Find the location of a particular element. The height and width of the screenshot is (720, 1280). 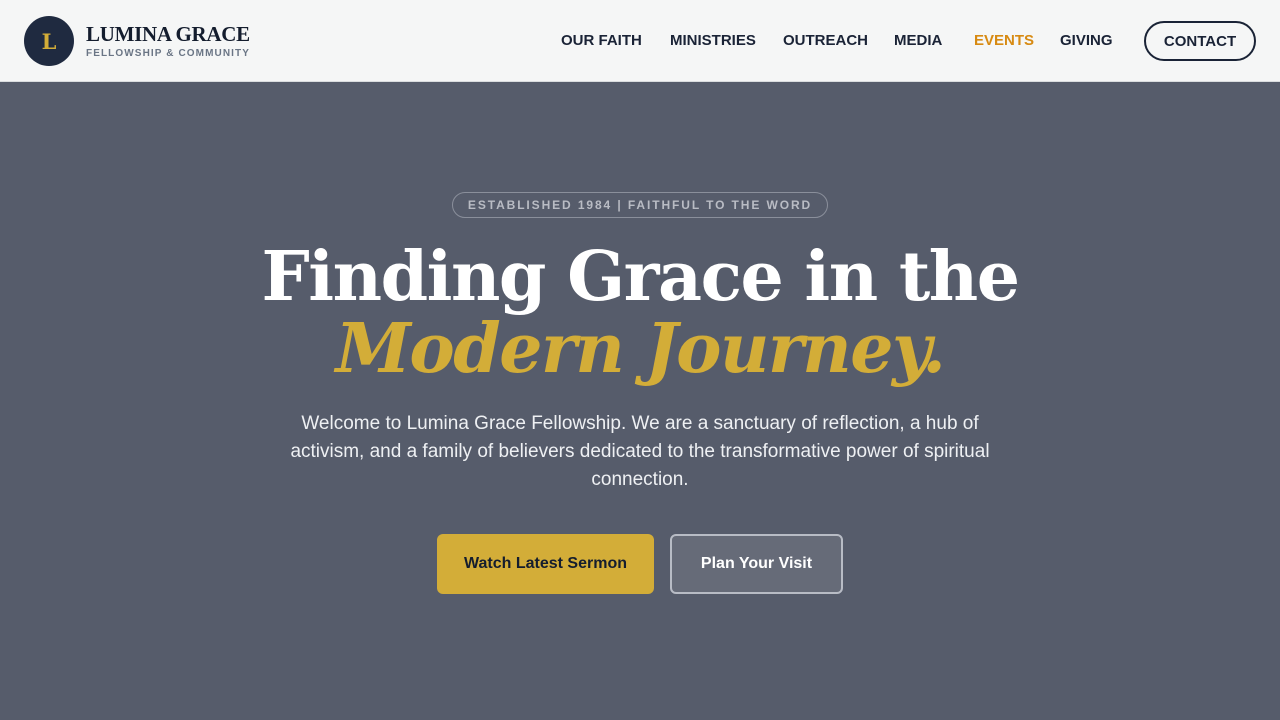

nav-ministries: MINISTRIES is located at coordinates (713, 41).